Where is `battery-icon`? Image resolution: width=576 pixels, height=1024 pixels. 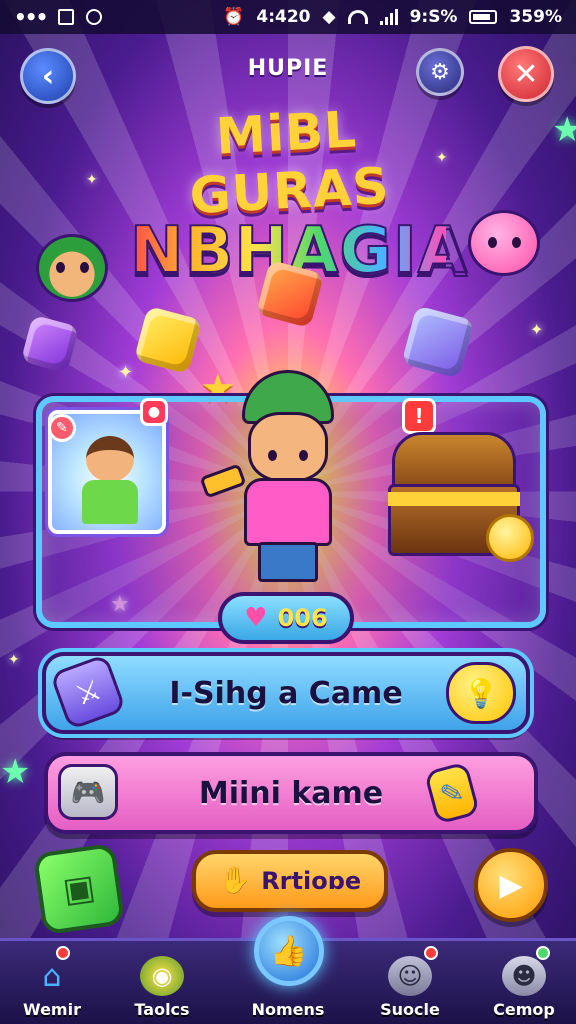 battery-icon is located at coordinates (483, 17).